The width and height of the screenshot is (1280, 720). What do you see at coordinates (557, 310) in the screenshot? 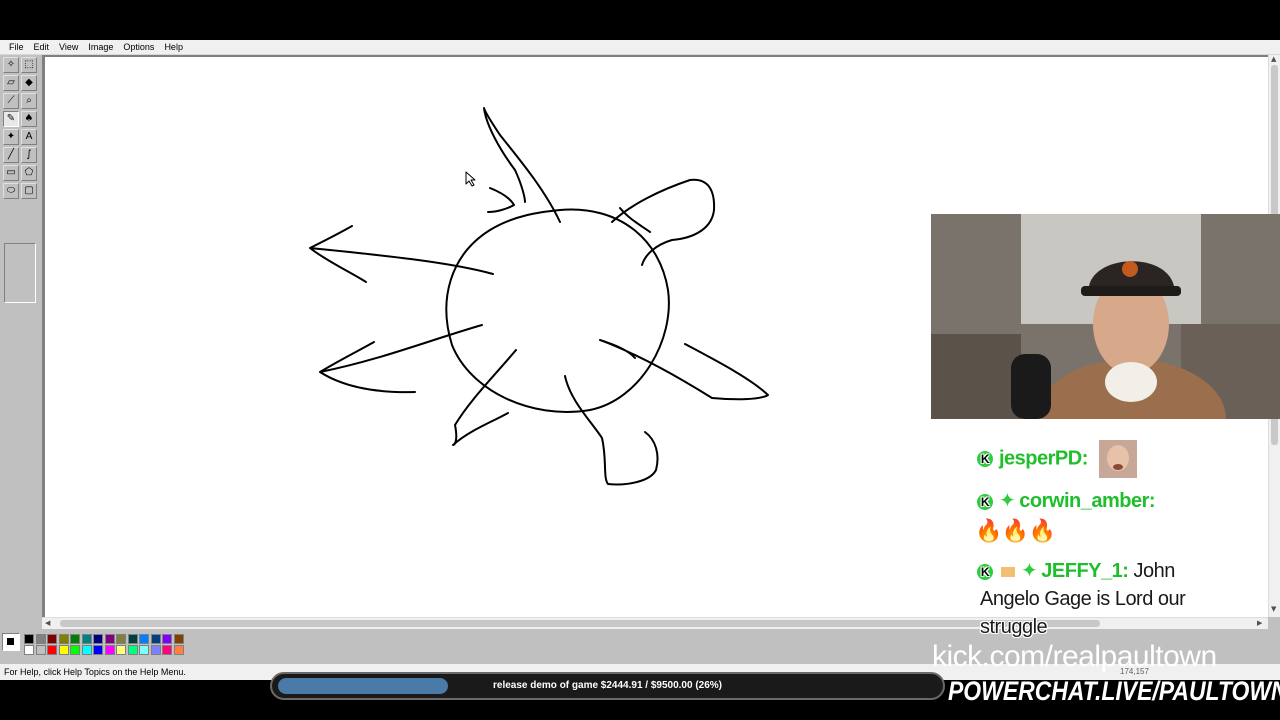
I see `sun-body-stroke` at bounding box center [557, 310].